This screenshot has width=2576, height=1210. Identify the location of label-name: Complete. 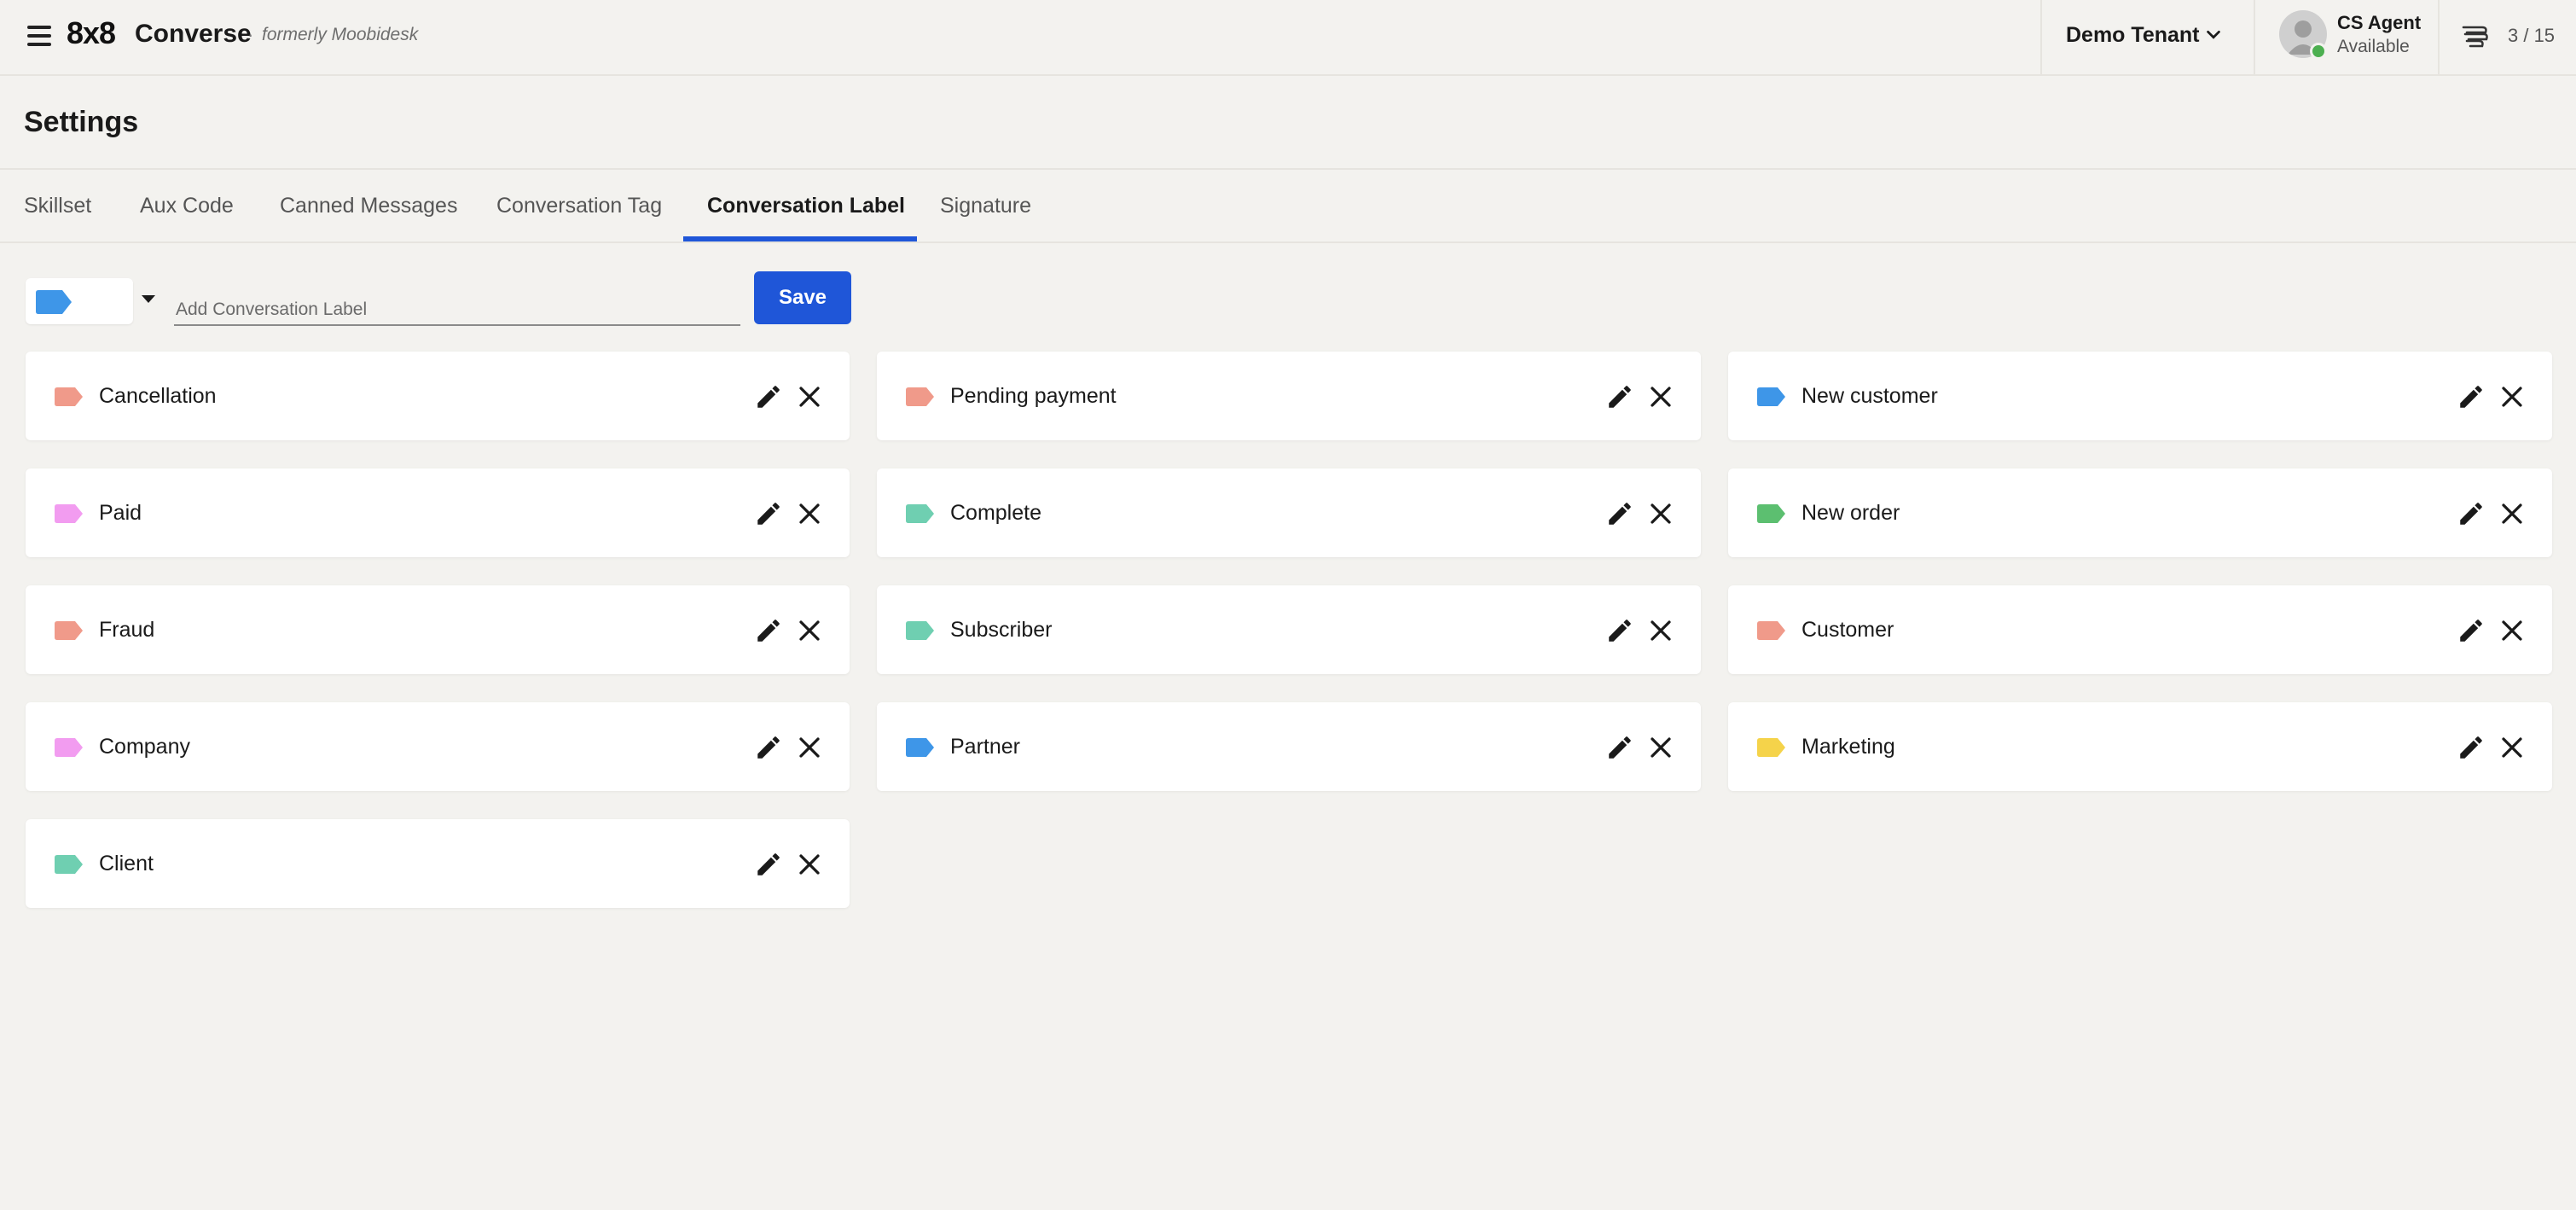
(995, 513).